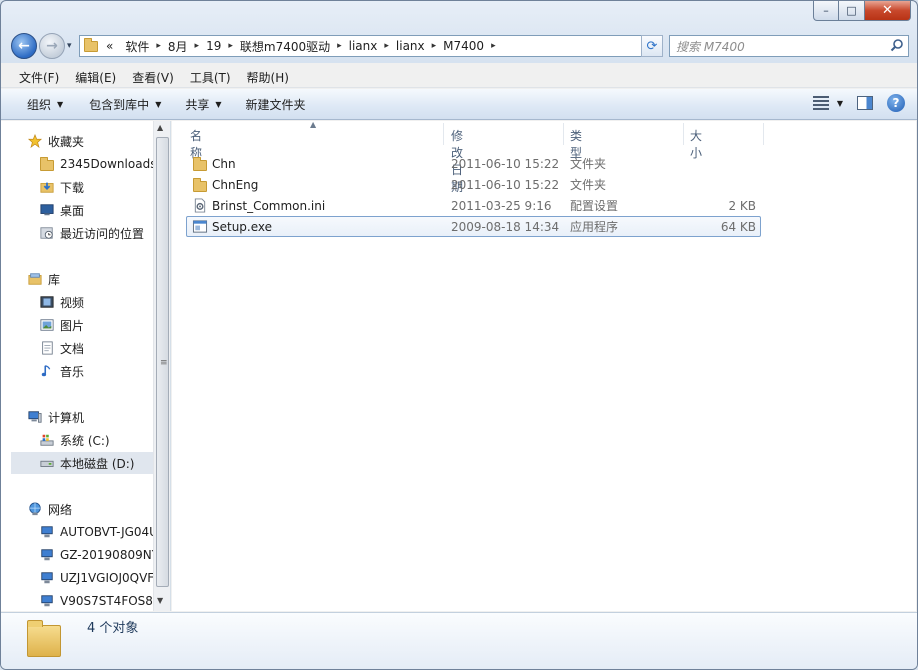 The width and height of the screenshot is (918, 670). I want to click on nav-item-2345downloads: 2345Downloads, so click(104, 164).